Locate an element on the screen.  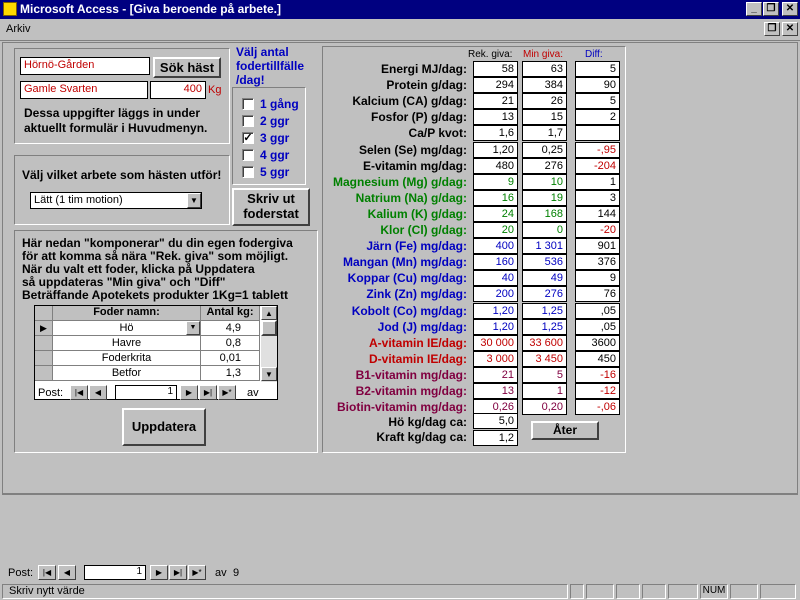
work-select: Lätt (1 tim motion) is located at coordinates (116, 200).